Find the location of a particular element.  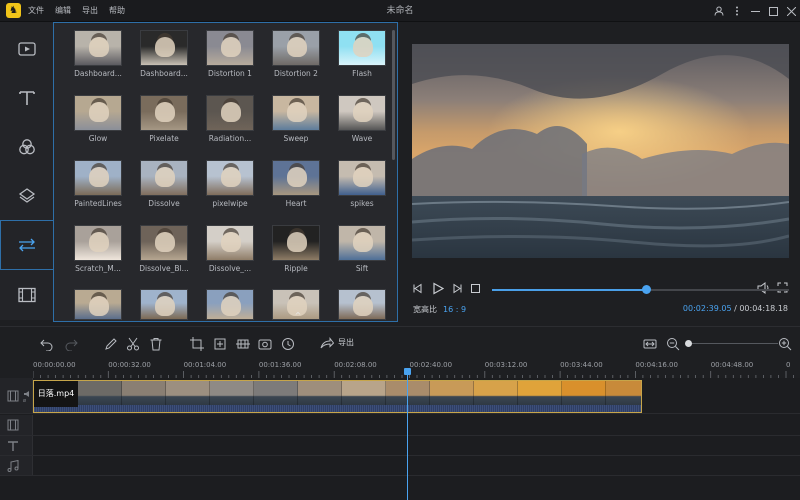

transition-label: Distortion 2 is located at coordinates (296, 73).